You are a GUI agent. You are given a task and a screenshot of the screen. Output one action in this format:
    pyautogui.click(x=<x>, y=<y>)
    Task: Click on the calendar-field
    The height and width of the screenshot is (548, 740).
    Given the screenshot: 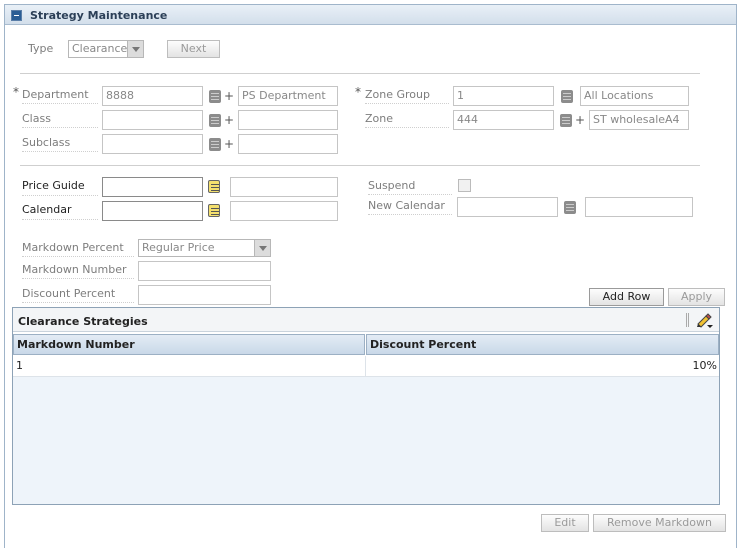 What is the action you would take?
    pyautogui.click(x=152, y=211)
    